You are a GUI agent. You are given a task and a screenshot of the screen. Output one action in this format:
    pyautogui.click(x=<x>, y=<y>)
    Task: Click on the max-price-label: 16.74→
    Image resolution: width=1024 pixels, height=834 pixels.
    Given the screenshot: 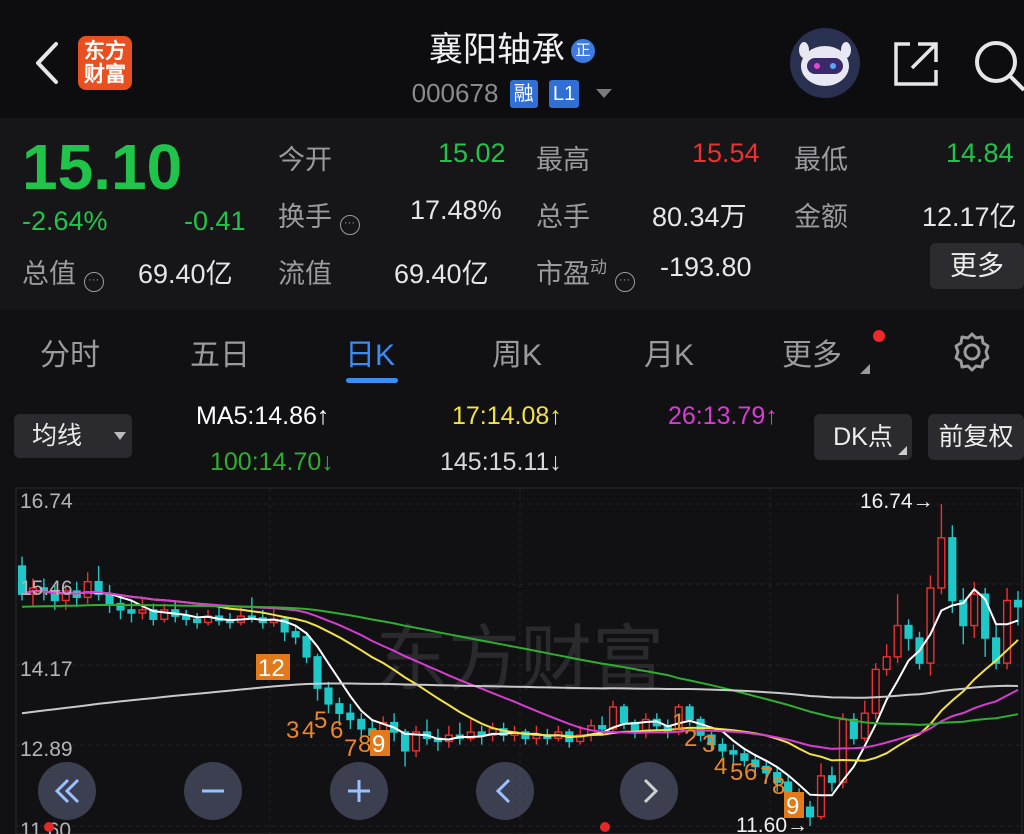 What is the action you would take?
    pyautogui.click(x=897, y=501)
    